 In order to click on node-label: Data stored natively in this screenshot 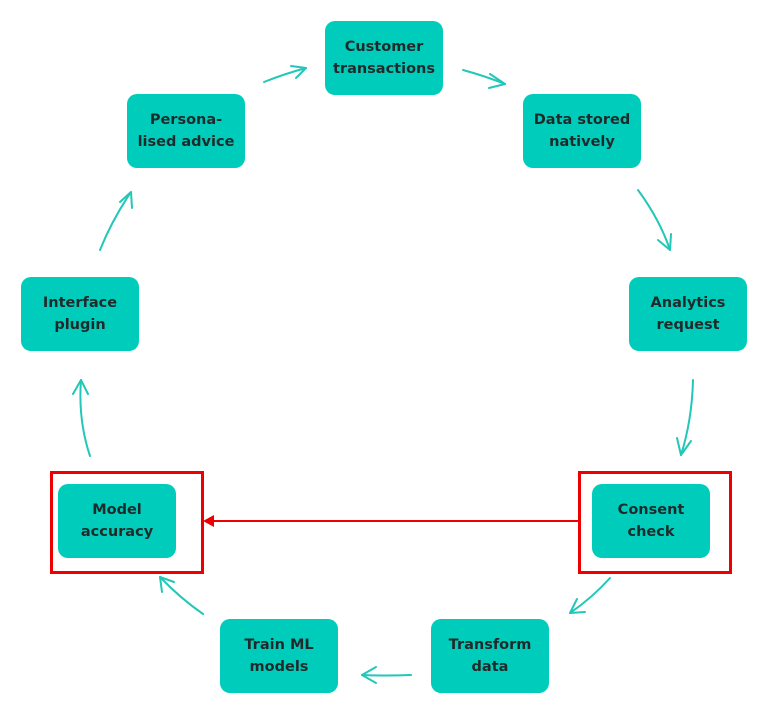, I will do `click(582, 131)`.